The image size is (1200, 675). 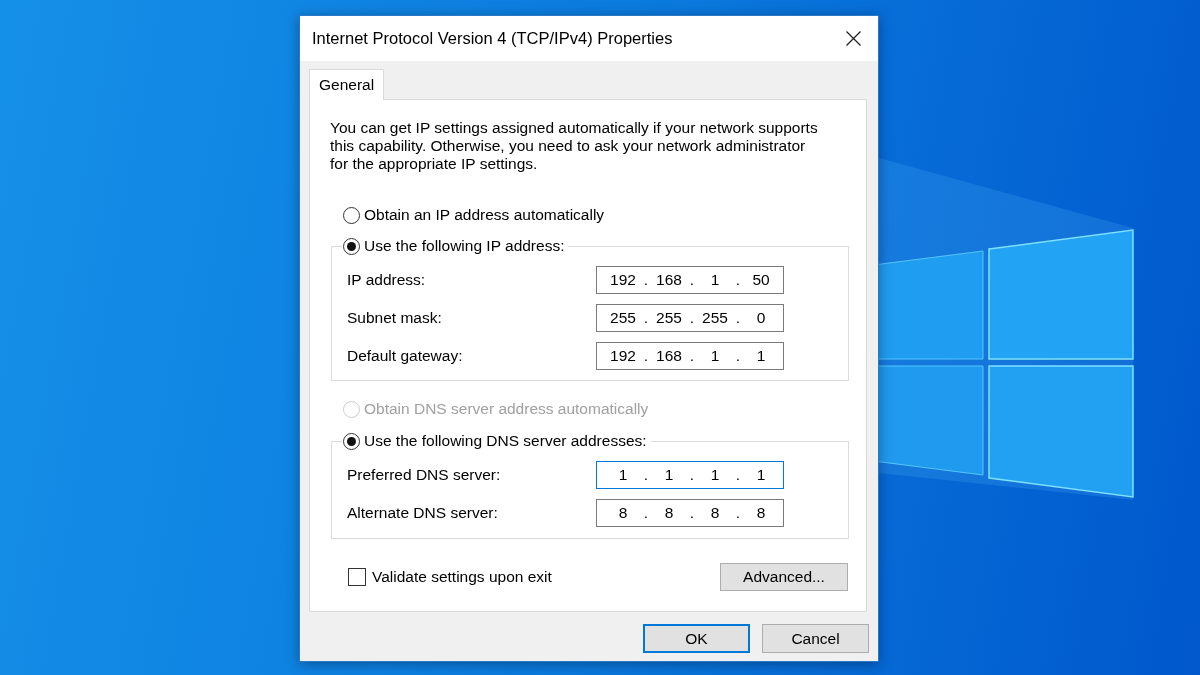 What do you see at coordinates (405, 356) in the screenshot?
I see `field-label: Default gateway:` at bounding box center [405, 356].